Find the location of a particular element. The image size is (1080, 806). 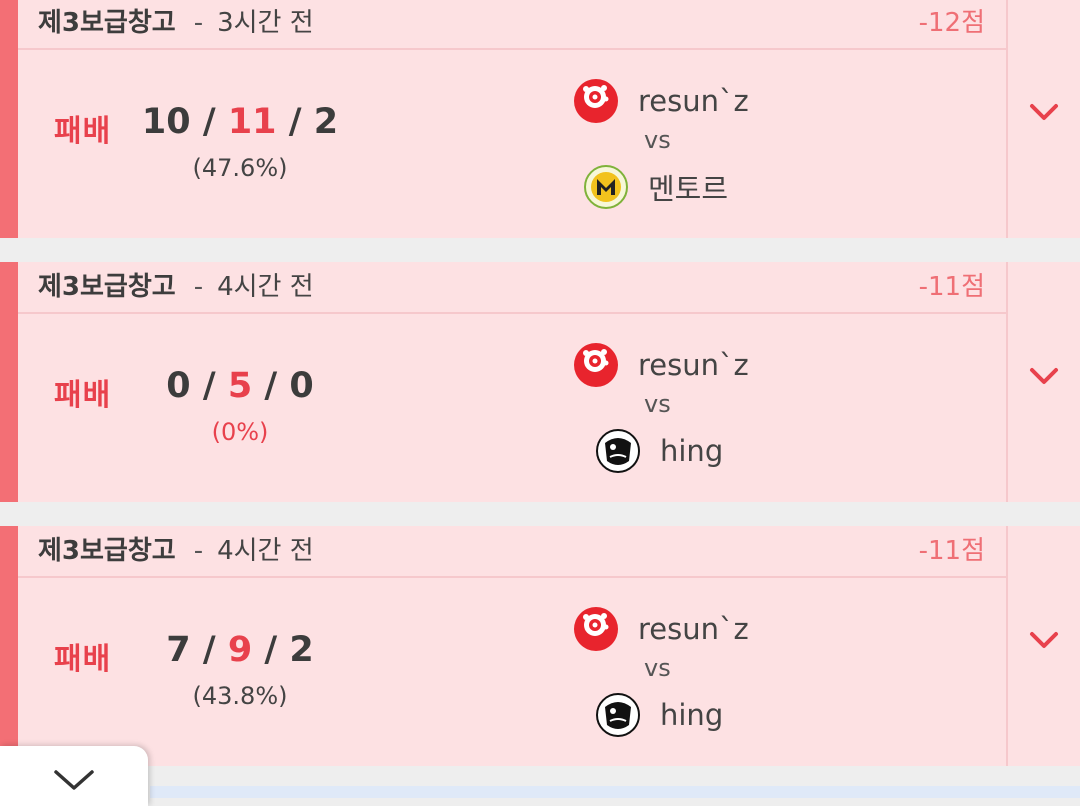

kda-stat: 10 / 11 / 2 is located at coordinates (240, 122).